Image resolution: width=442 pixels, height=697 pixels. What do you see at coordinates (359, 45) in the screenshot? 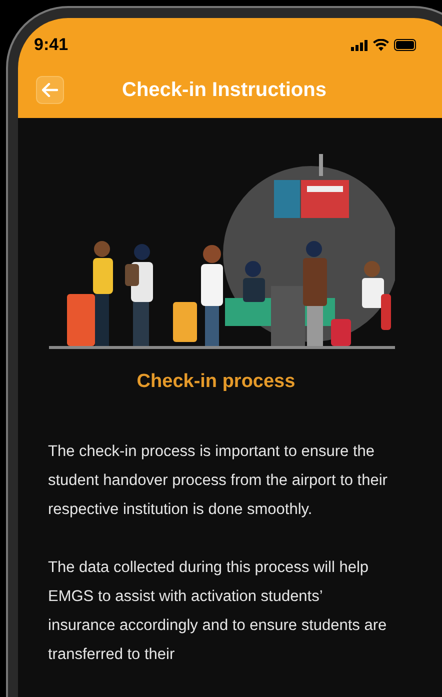
I see `signal-icon` at bounding box center [359, 45].